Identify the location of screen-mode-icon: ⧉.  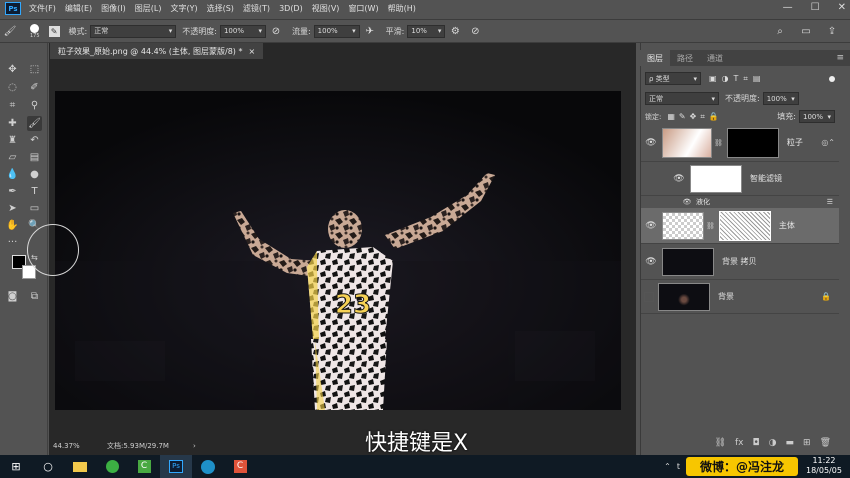
(34, 296).